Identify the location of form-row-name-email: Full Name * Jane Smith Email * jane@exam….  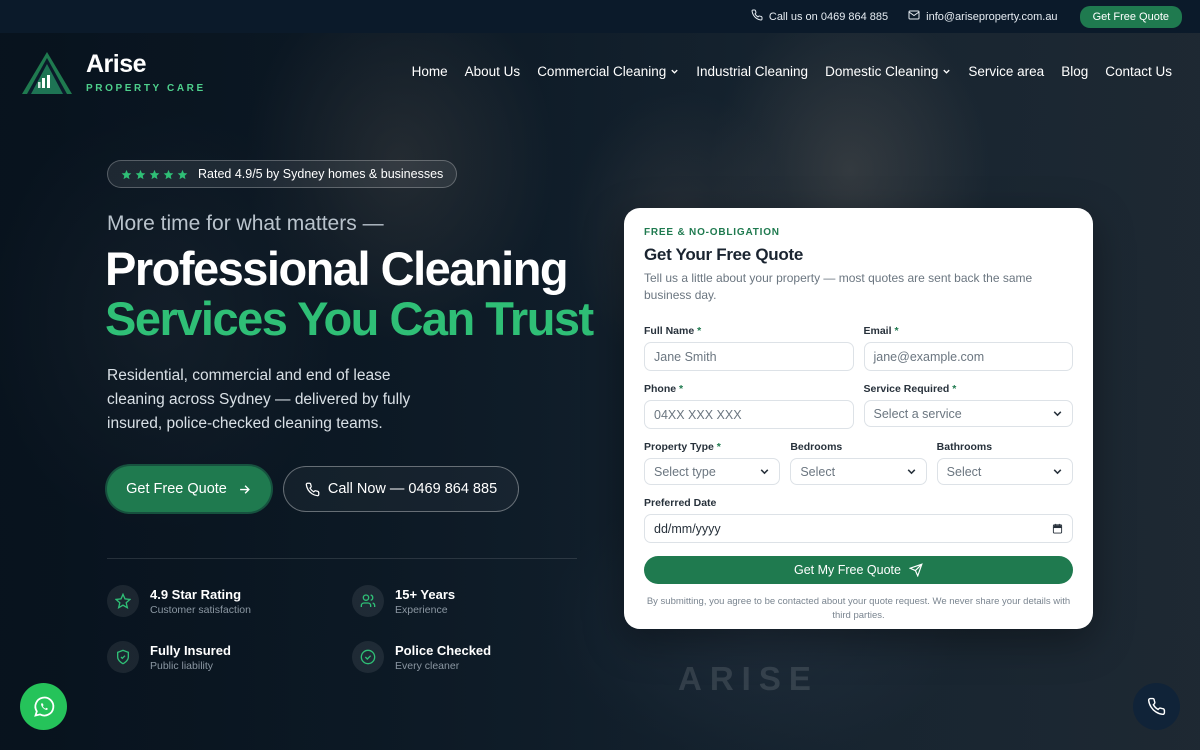
(858, 348).